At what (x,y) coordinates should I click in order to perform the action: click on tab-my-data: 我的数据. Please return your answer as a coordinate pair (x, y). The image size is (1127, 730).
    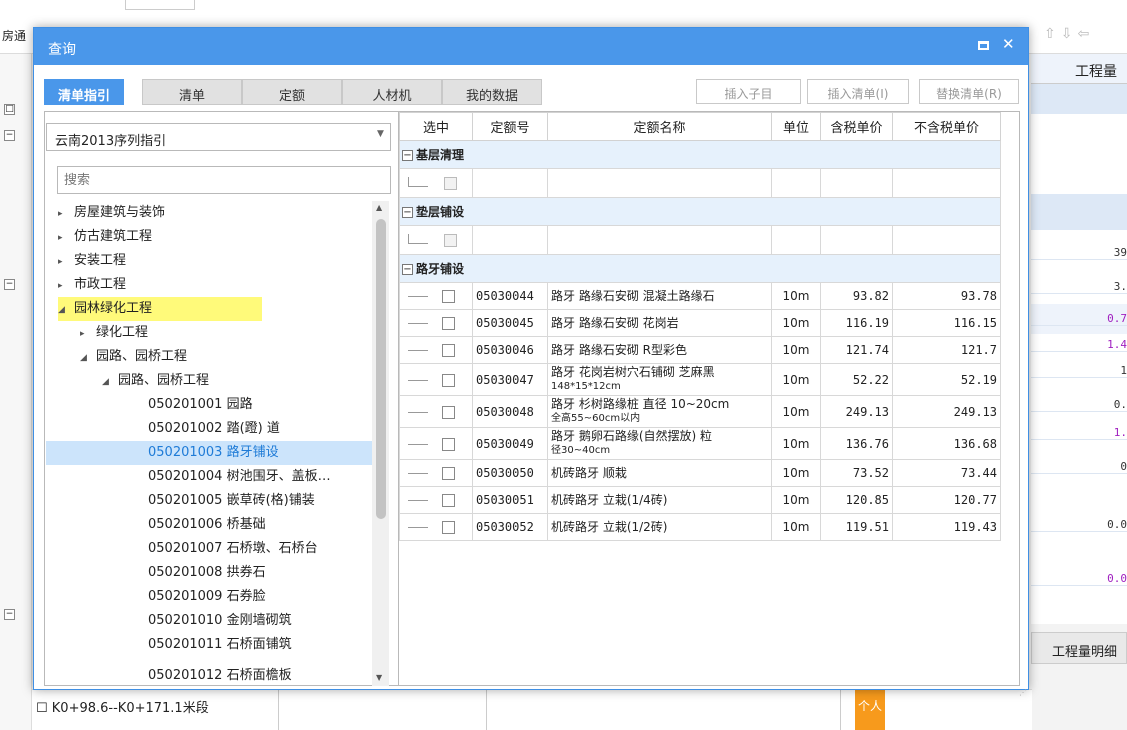
    Looking at the image, I should click on (492, 92).